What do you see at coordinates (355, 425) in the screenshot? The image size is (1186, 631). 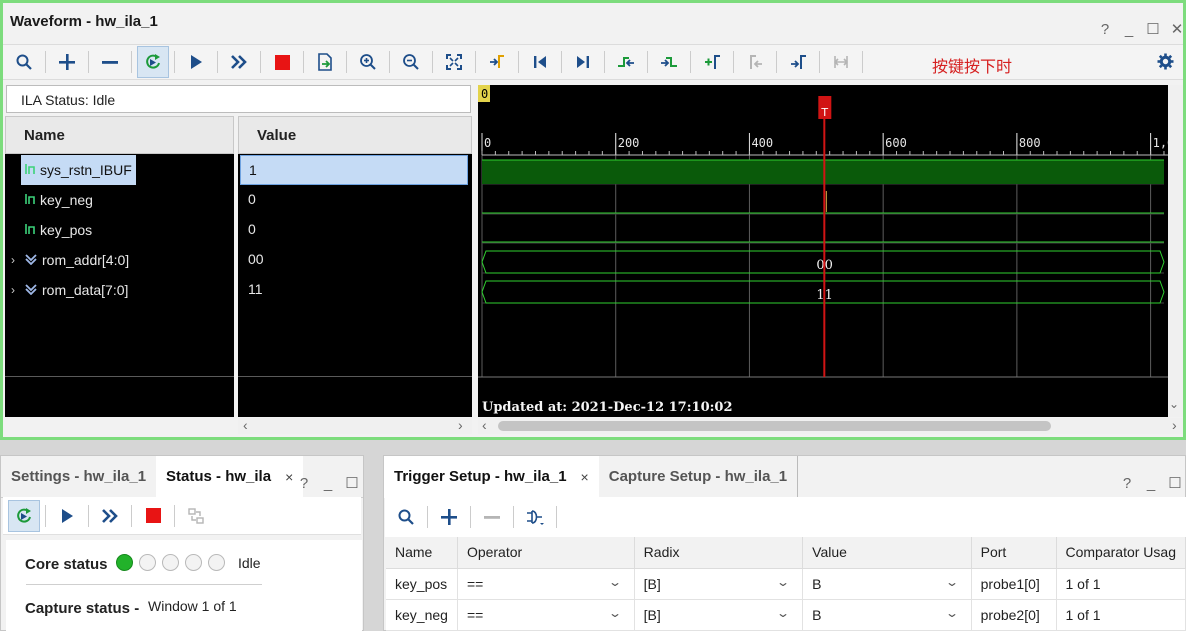 I see `names-horizontal-scrollbar: ‹ ›` at bounding box center [355, 425].